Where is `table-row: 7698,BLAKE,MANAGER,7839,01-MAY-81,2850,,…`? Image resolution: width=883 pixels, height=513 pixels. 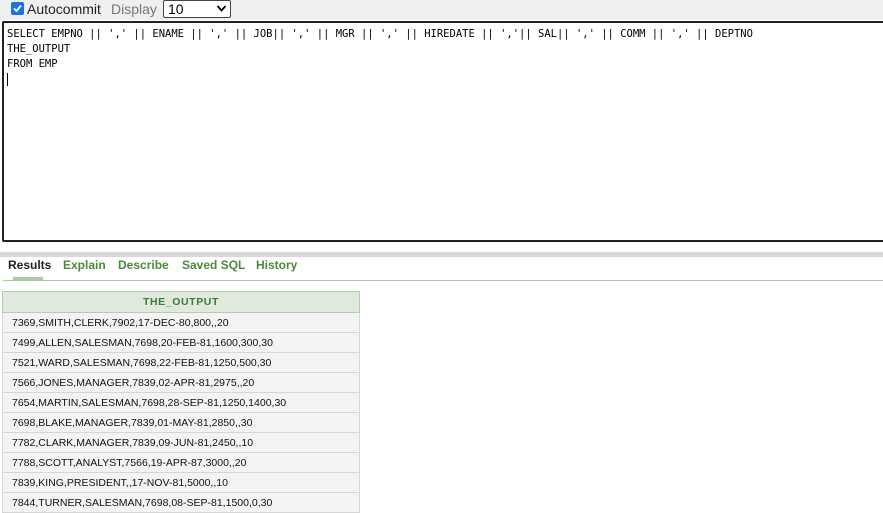 table-row: 7698,BLAKE,MANAGER,7839,01-MAY-81,2850,,… is located at coordinates (181, 422).